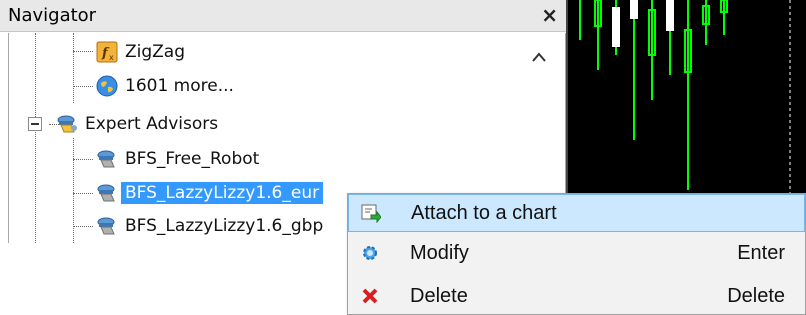 The image size is (806, 315). I want to click on tree-item-expert-advisors: Expert Advisors, so click(138, 124).